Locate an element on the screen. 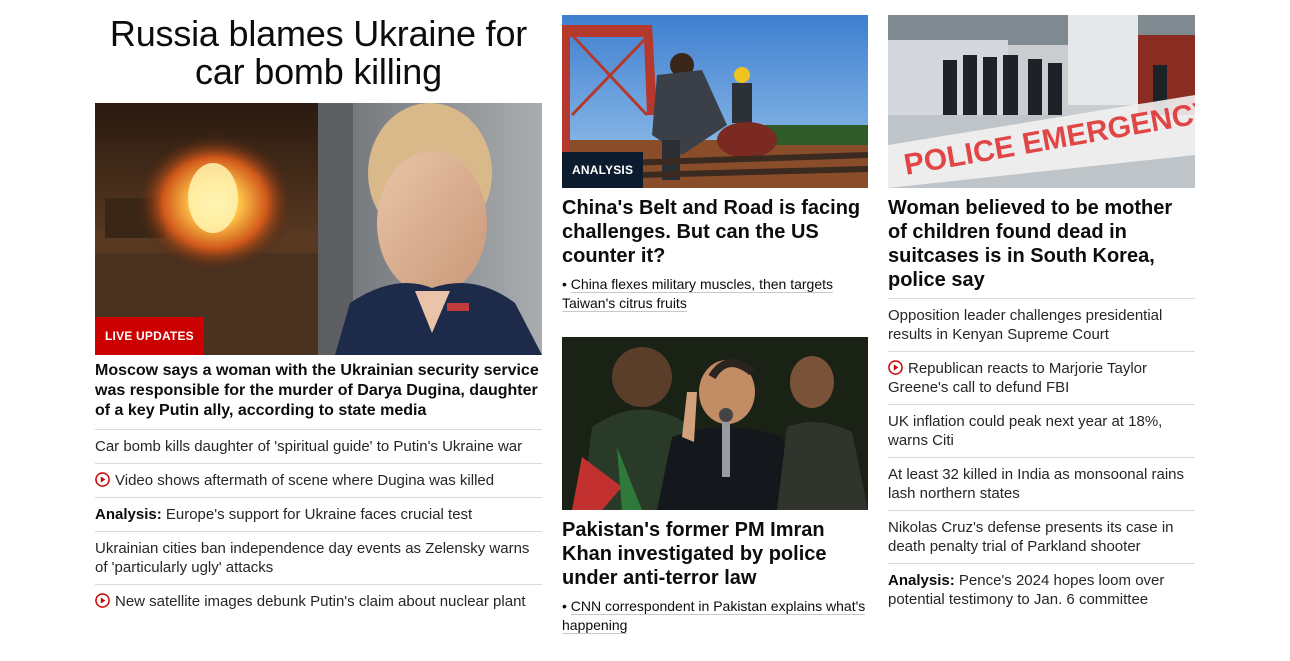 The width and height of the screenshot is (1290, 661). rally-speaker-image is located at coordinates (715, 423).